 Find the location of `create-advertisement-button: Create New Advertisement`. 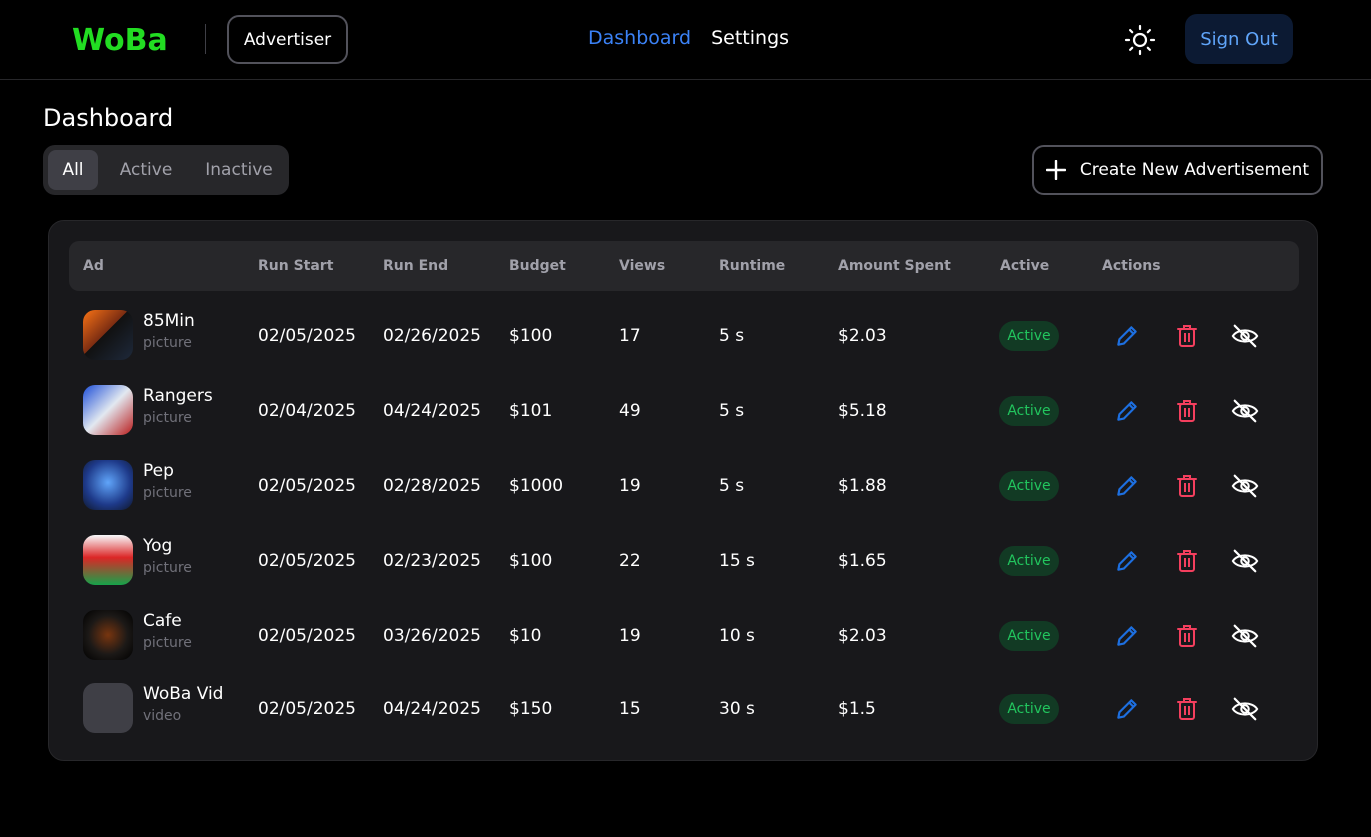

create-advertisement-button: Create New Advertisement is located at coordinates (1177, 170).